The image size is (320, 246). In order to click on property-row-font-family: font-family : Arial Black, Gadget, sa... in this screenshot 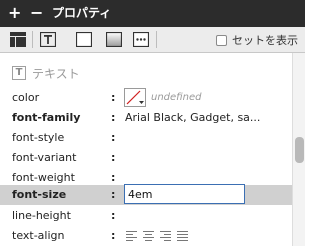, I will do `click(146, 118)`.